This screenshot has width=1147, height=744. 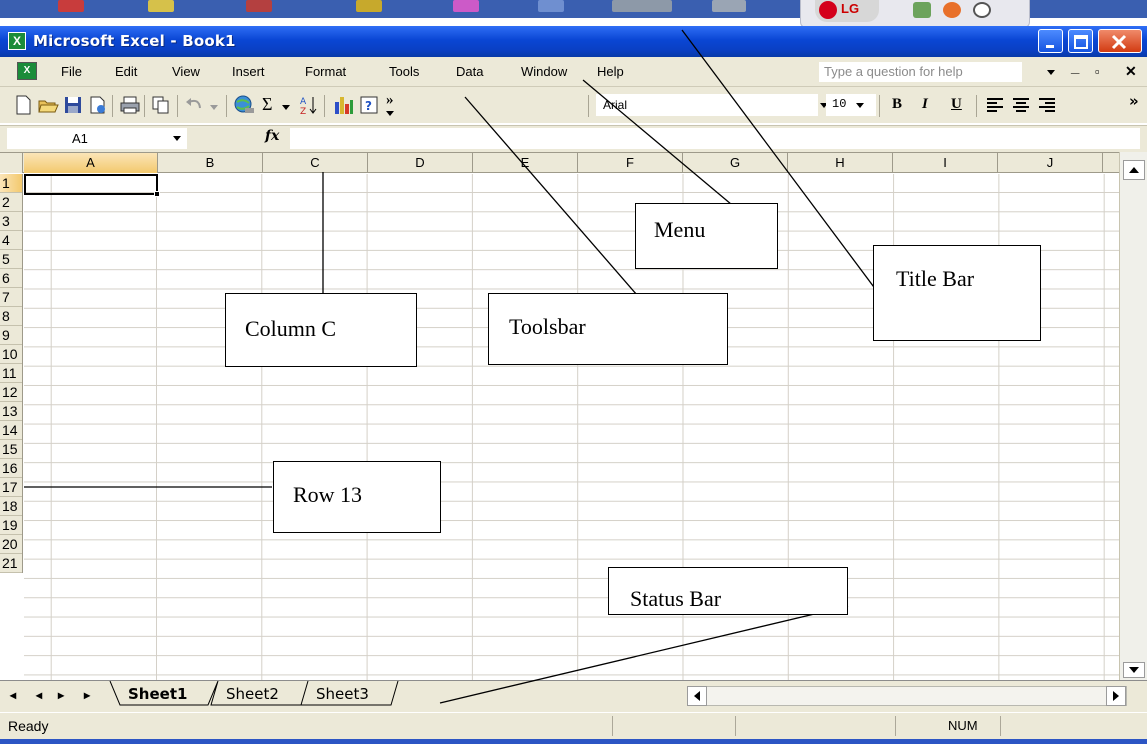 I want to click on row-header: 18, so click(x=11, y=506).